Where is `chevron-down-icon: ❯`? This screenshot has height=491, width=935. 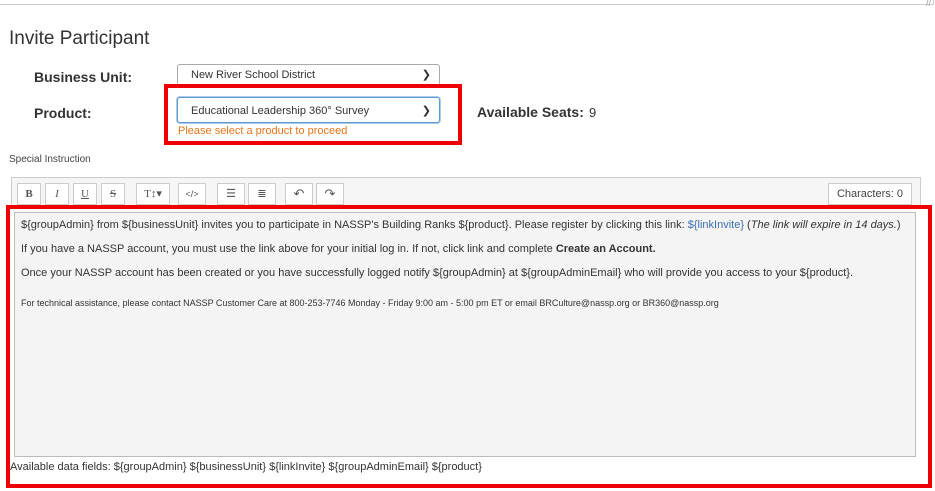
chevron-down-icon: ❯ is located at coordinates (426, 75).